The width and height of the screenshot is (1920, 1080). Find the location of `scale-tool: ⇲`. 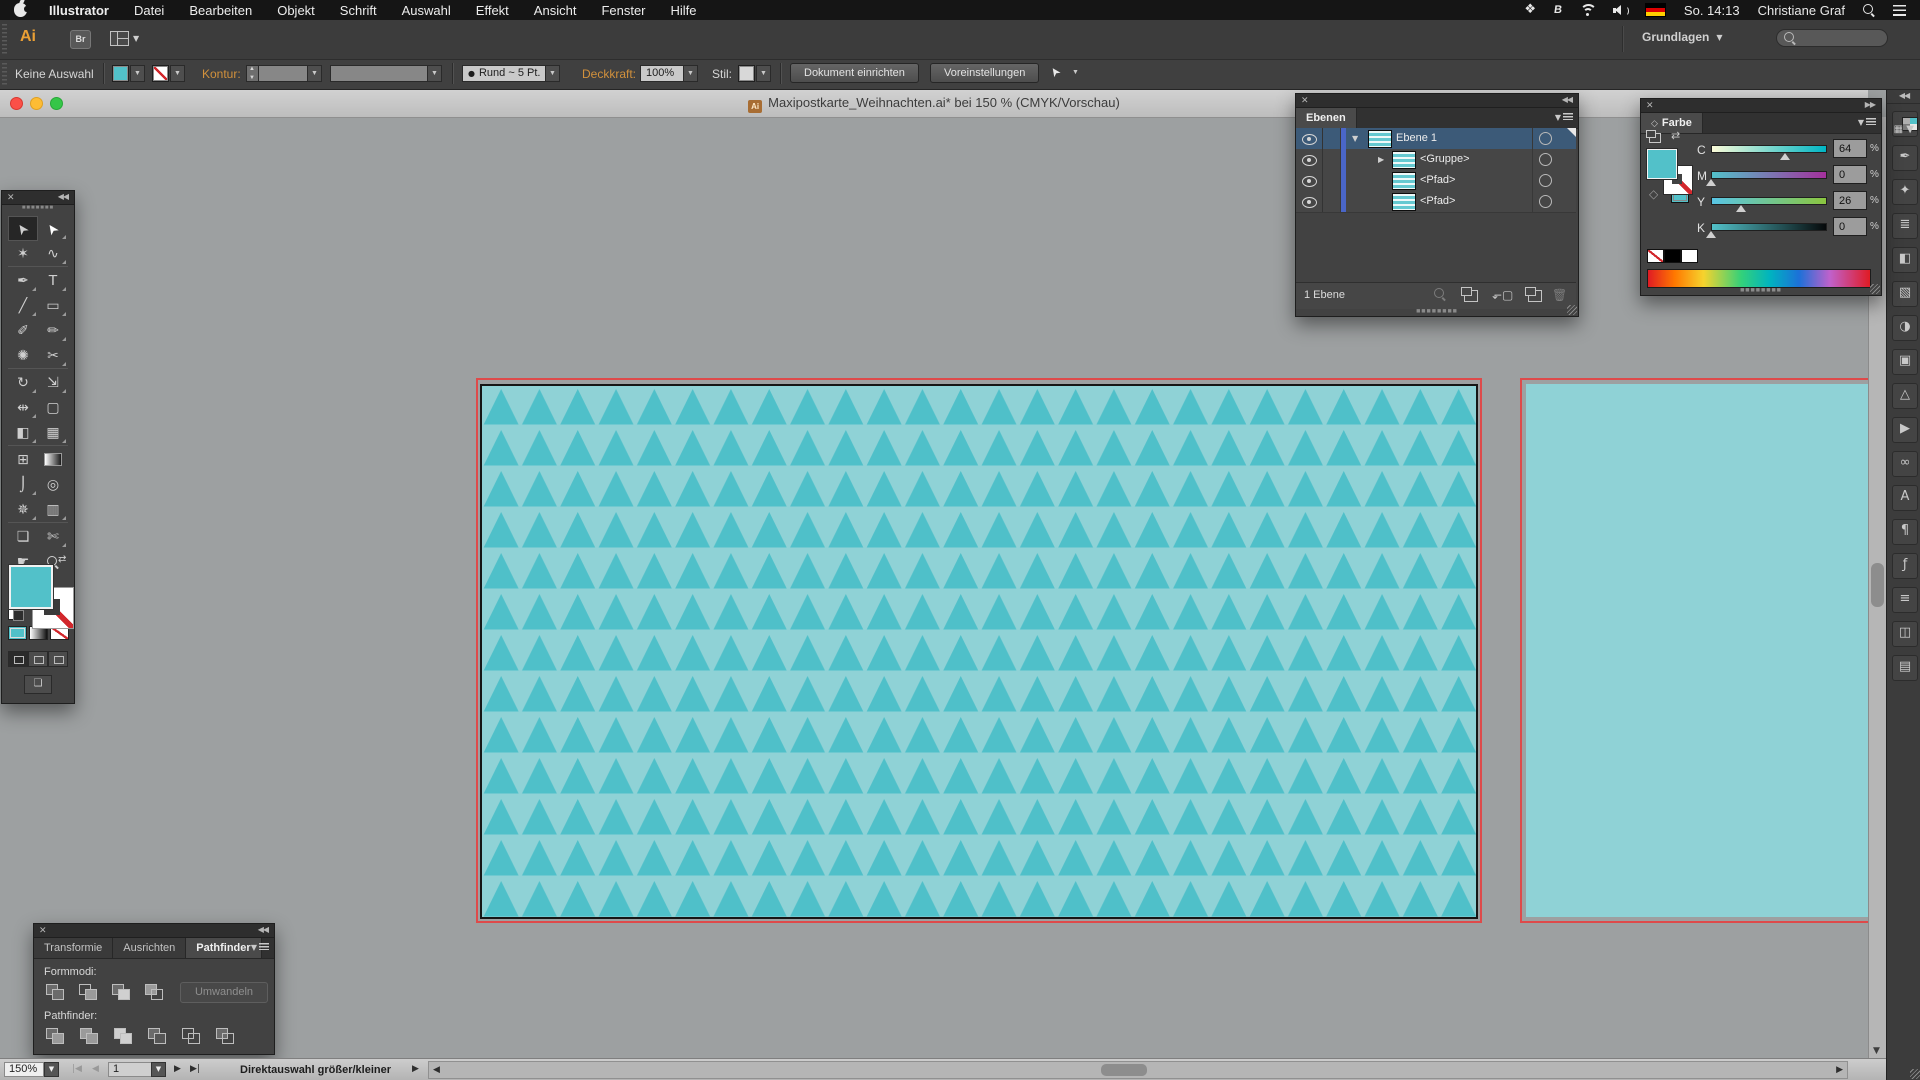

scale-tool: ⇲ is located at coordinates (53, 382).